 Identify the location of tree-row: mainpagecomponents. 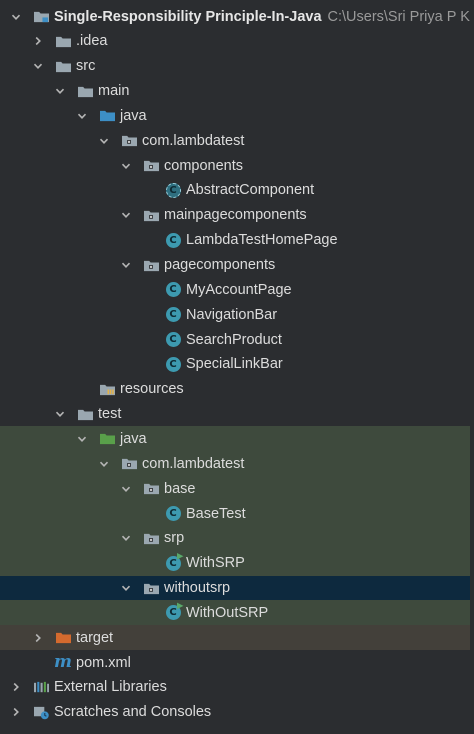
(237, 215).